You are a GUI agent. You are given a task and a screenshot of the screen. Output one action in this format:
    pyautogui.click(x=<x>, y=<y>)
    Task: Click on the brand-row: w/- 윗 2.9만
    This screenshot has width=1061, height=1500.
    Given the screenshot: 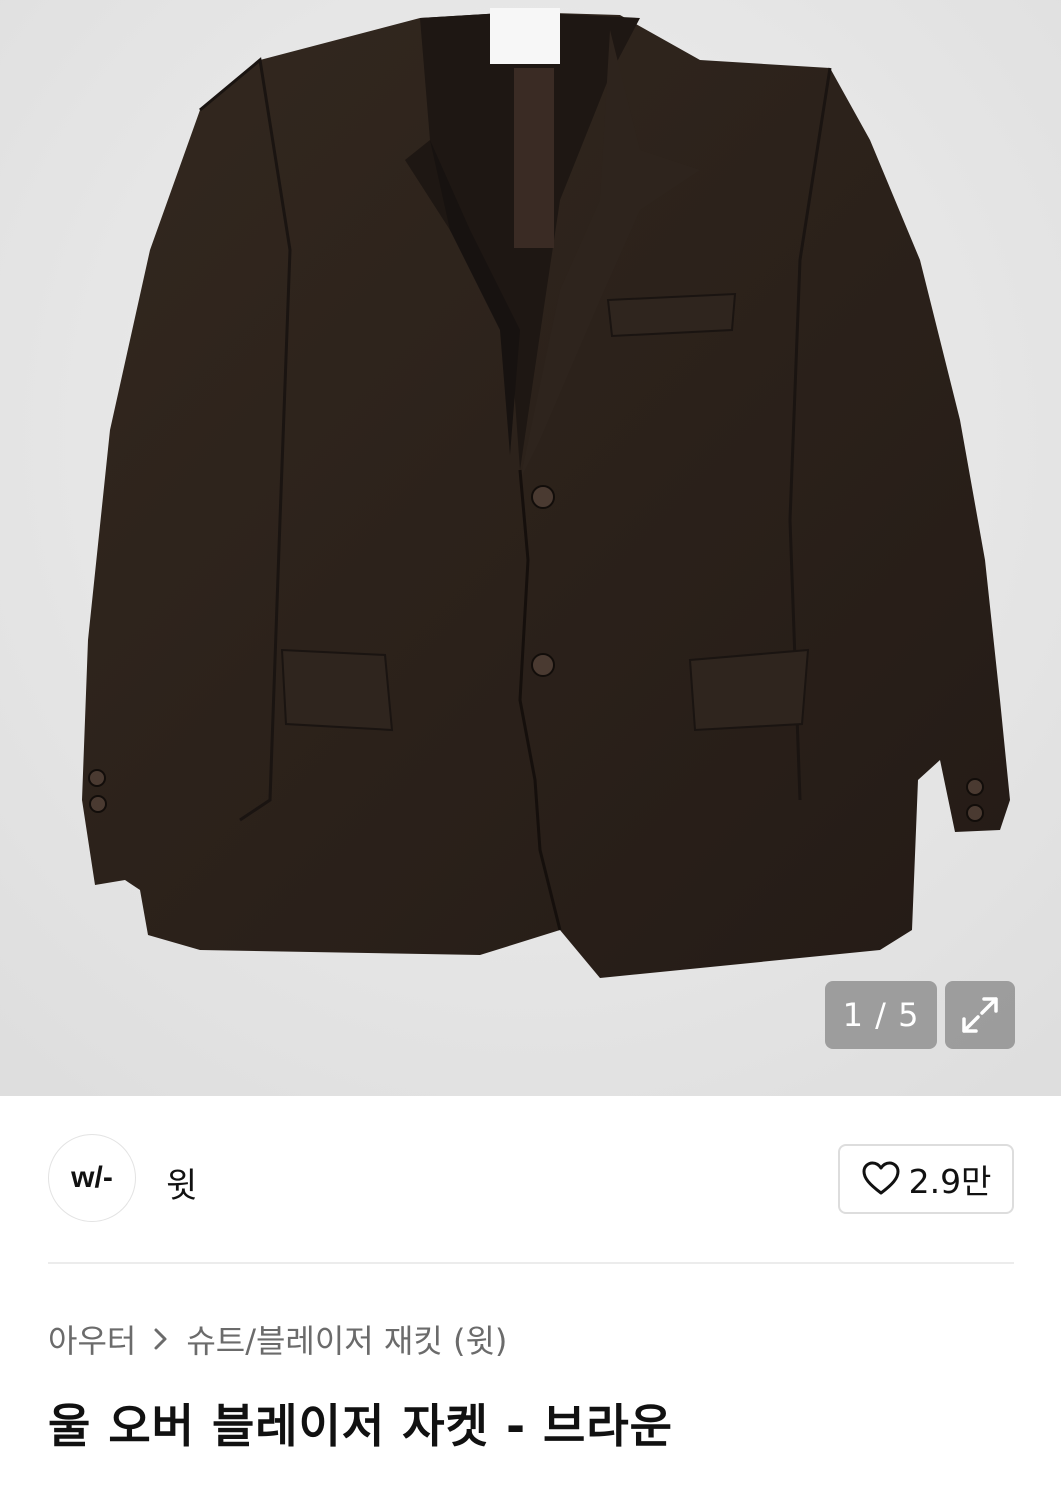 What is the action you would take?
    pyautogui.click(x=531, y=1179)
    